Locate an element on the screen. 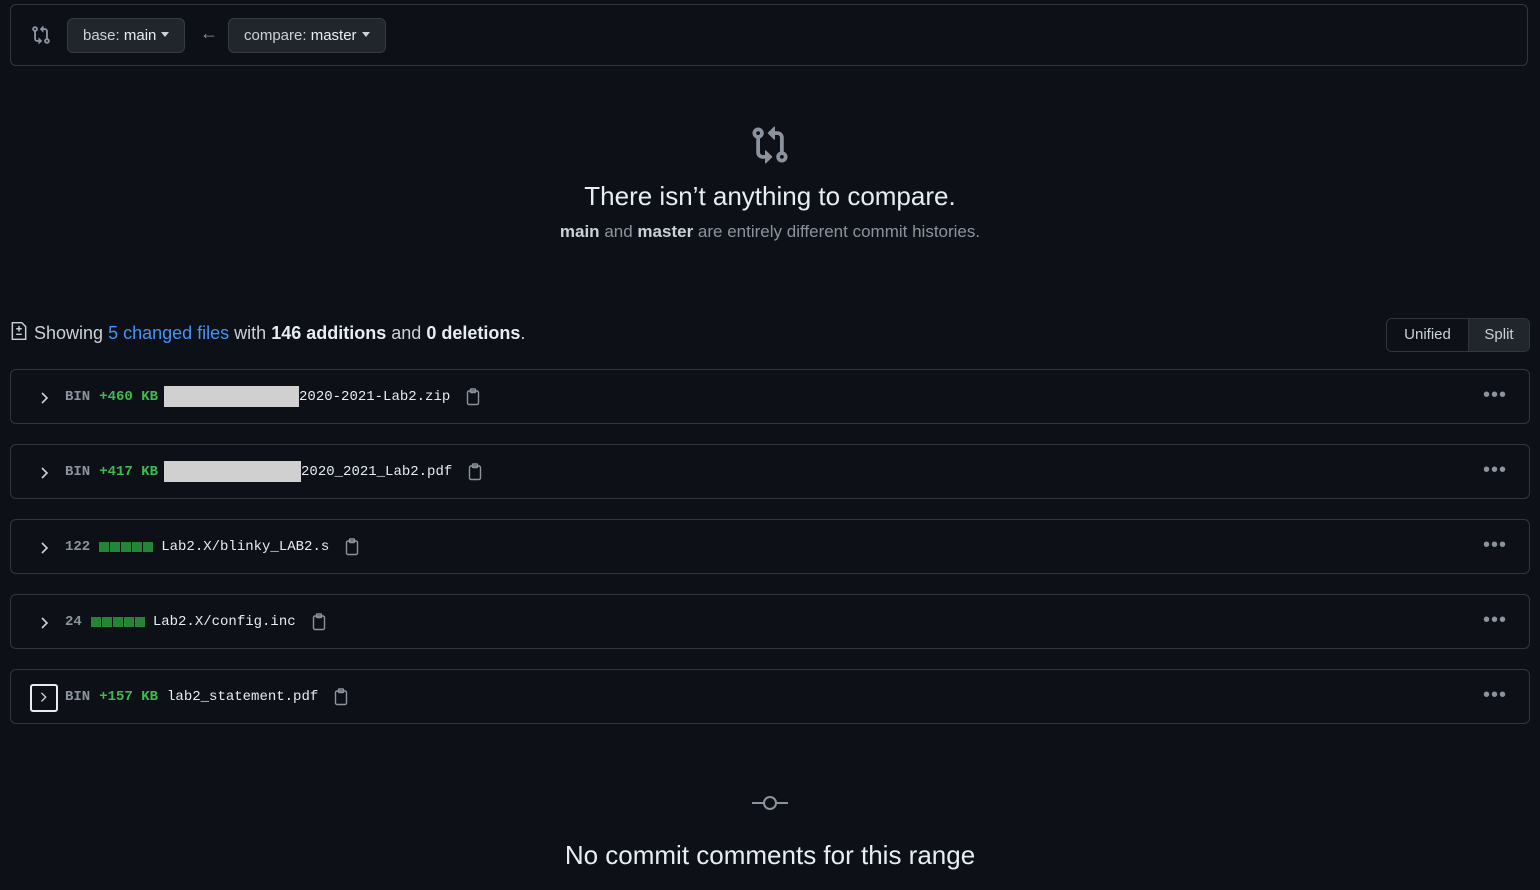  base-branch-button: base: main is located at coordinates (126, 35).